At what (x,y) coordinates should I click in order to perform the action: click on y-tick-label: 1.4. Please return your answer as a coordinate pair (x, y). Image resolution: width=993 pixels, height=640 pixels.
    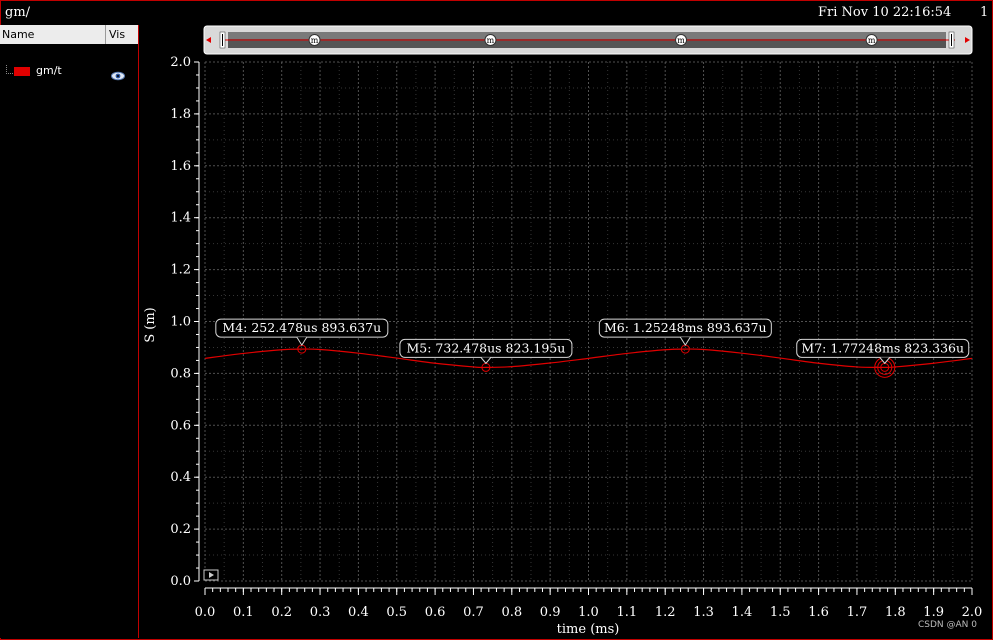
    Looking at the image, I should click on (180, 218).